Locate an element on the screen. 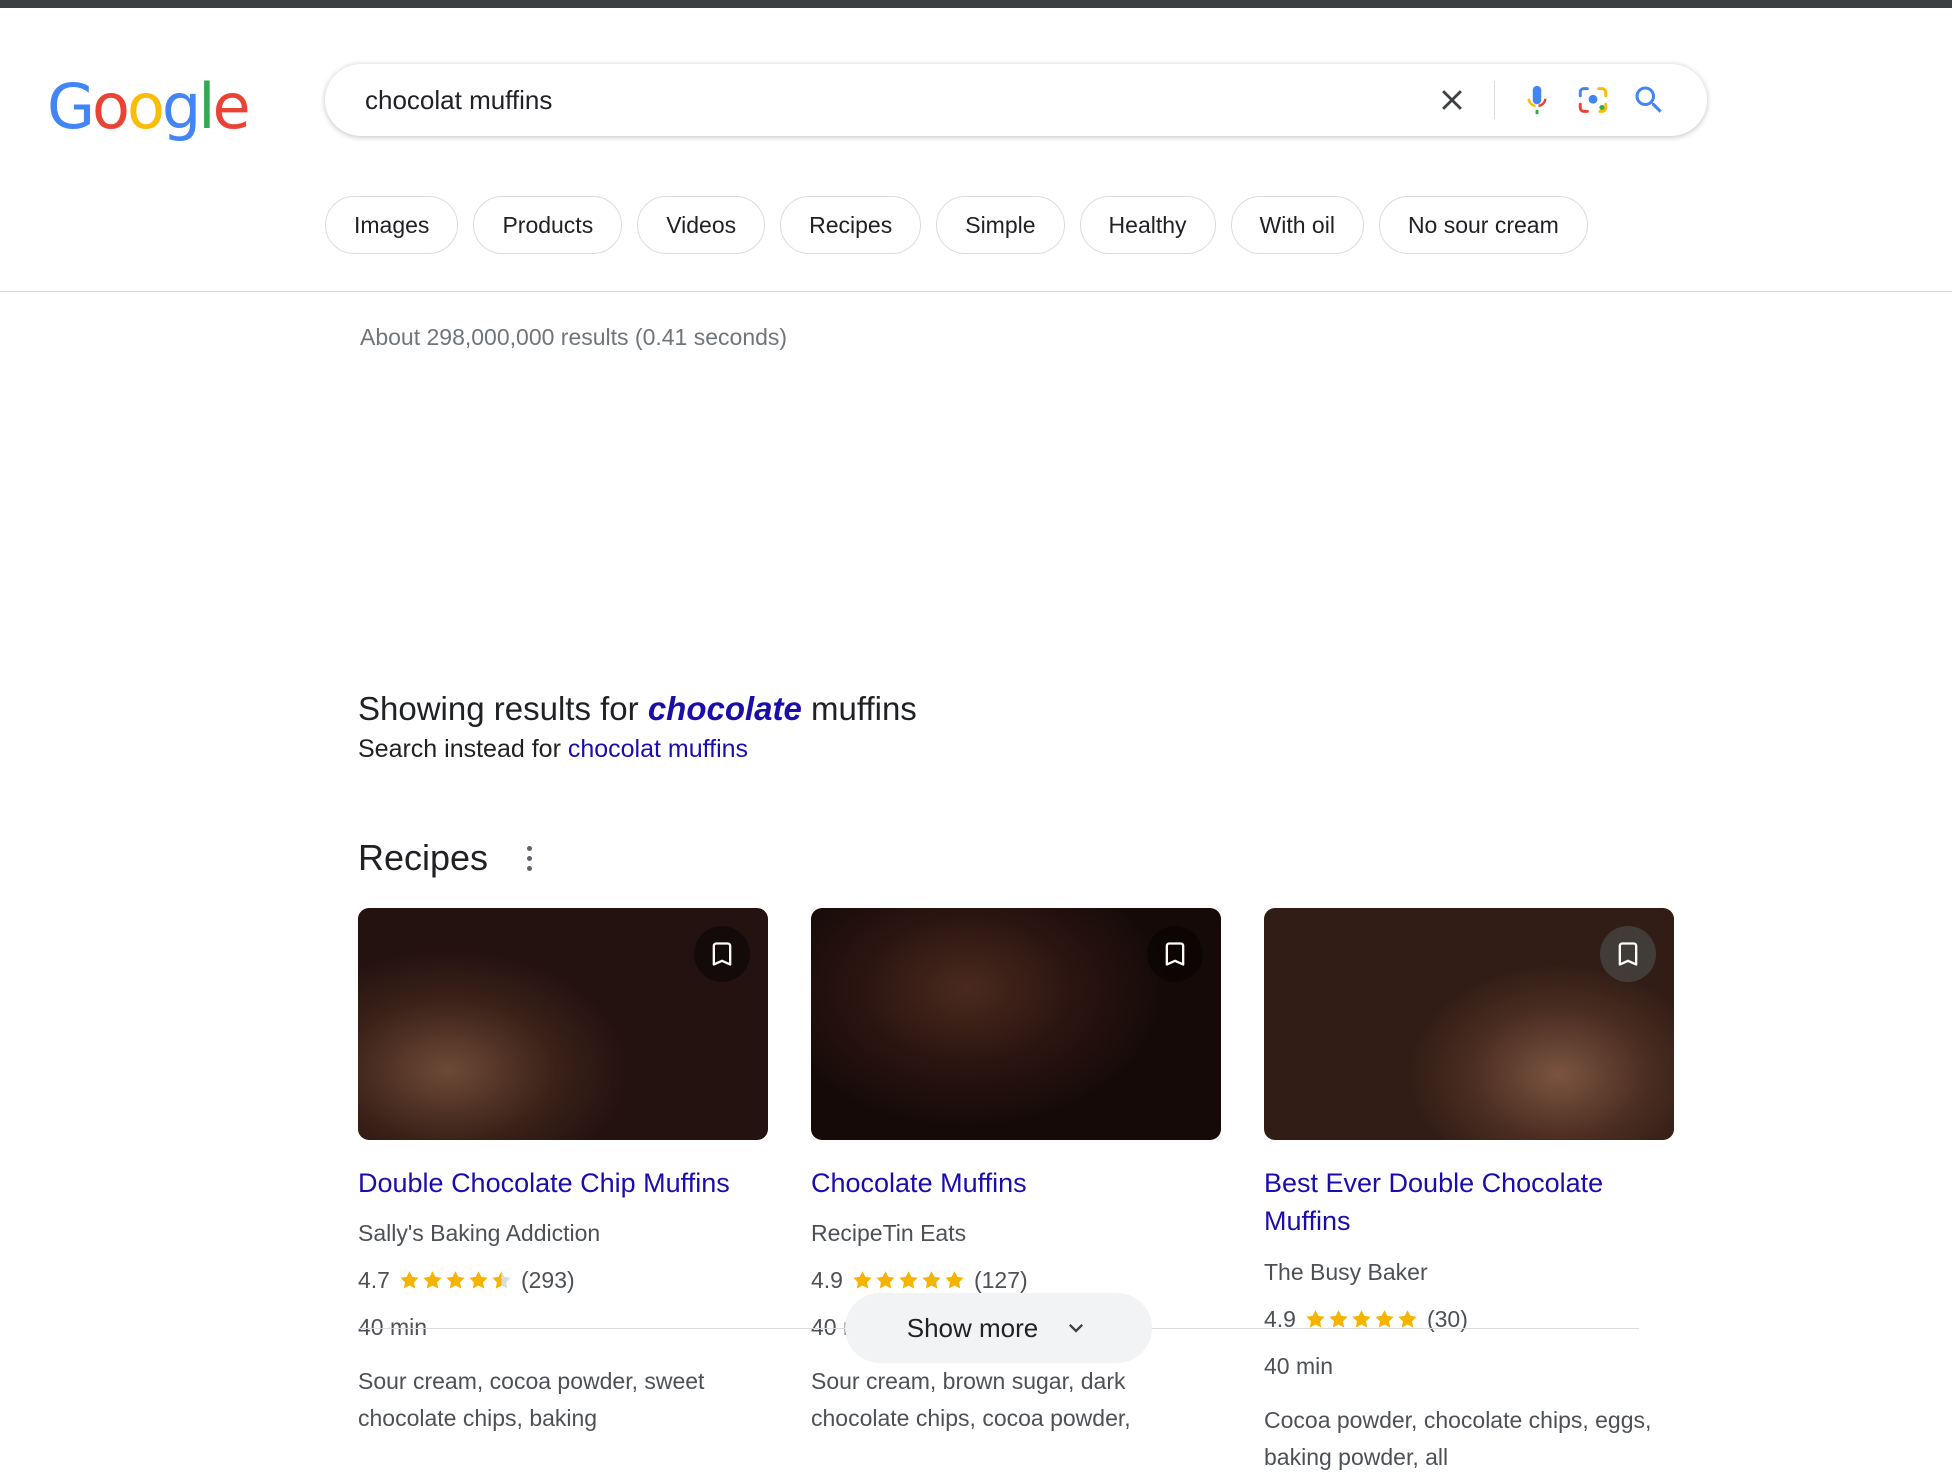 Image resolution: width=1952 pixels, height=1475 pixels. search-box is located at coordinates (1016, 100).